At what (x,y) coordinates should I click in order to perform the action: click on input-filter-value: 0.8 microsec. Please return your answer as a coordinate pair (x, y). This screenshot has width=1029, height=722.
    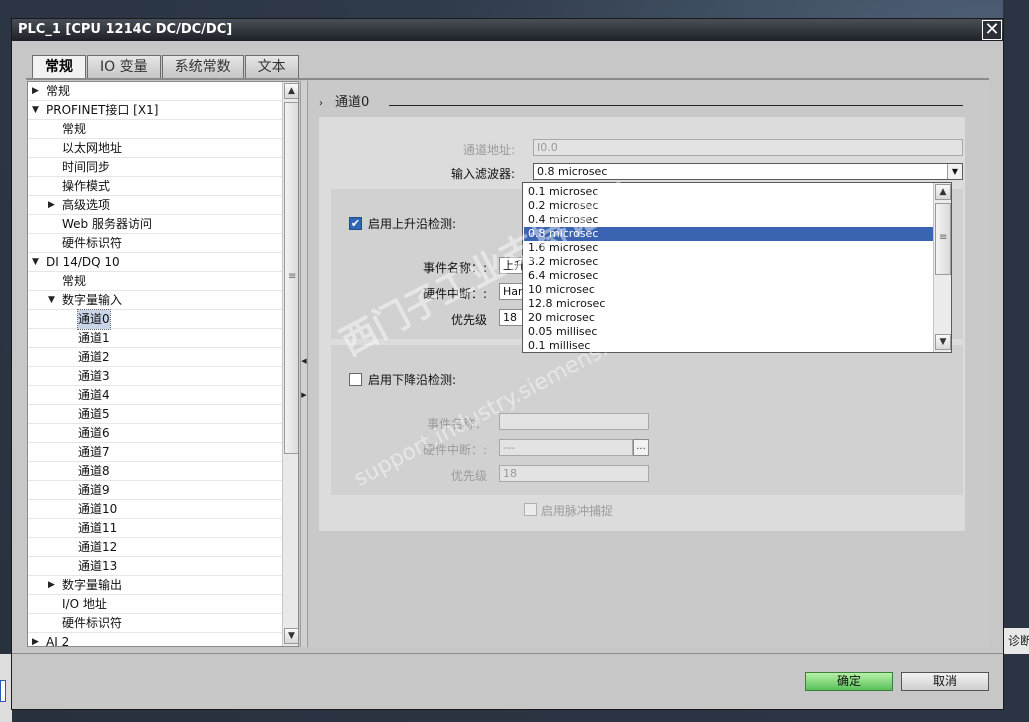
    Looking at the image, I should click on (572, 171).